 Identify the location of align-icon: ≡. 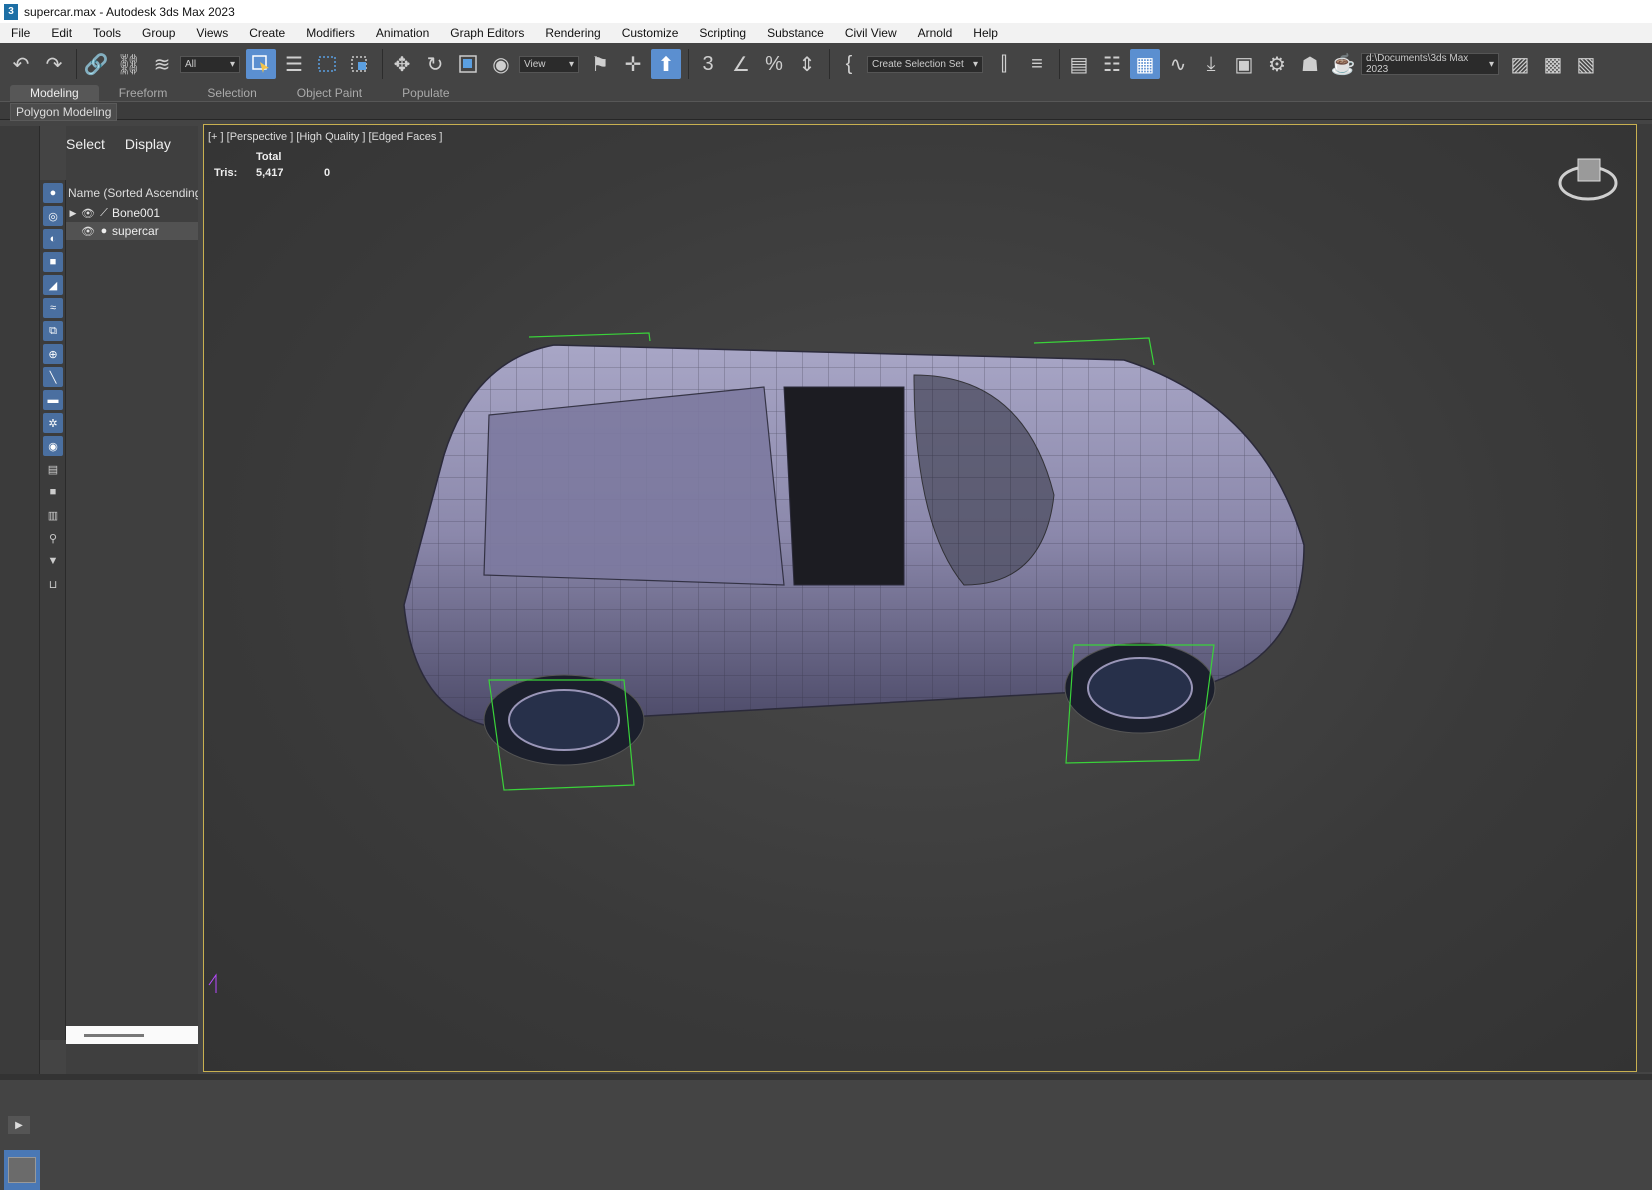
(1037, 64).